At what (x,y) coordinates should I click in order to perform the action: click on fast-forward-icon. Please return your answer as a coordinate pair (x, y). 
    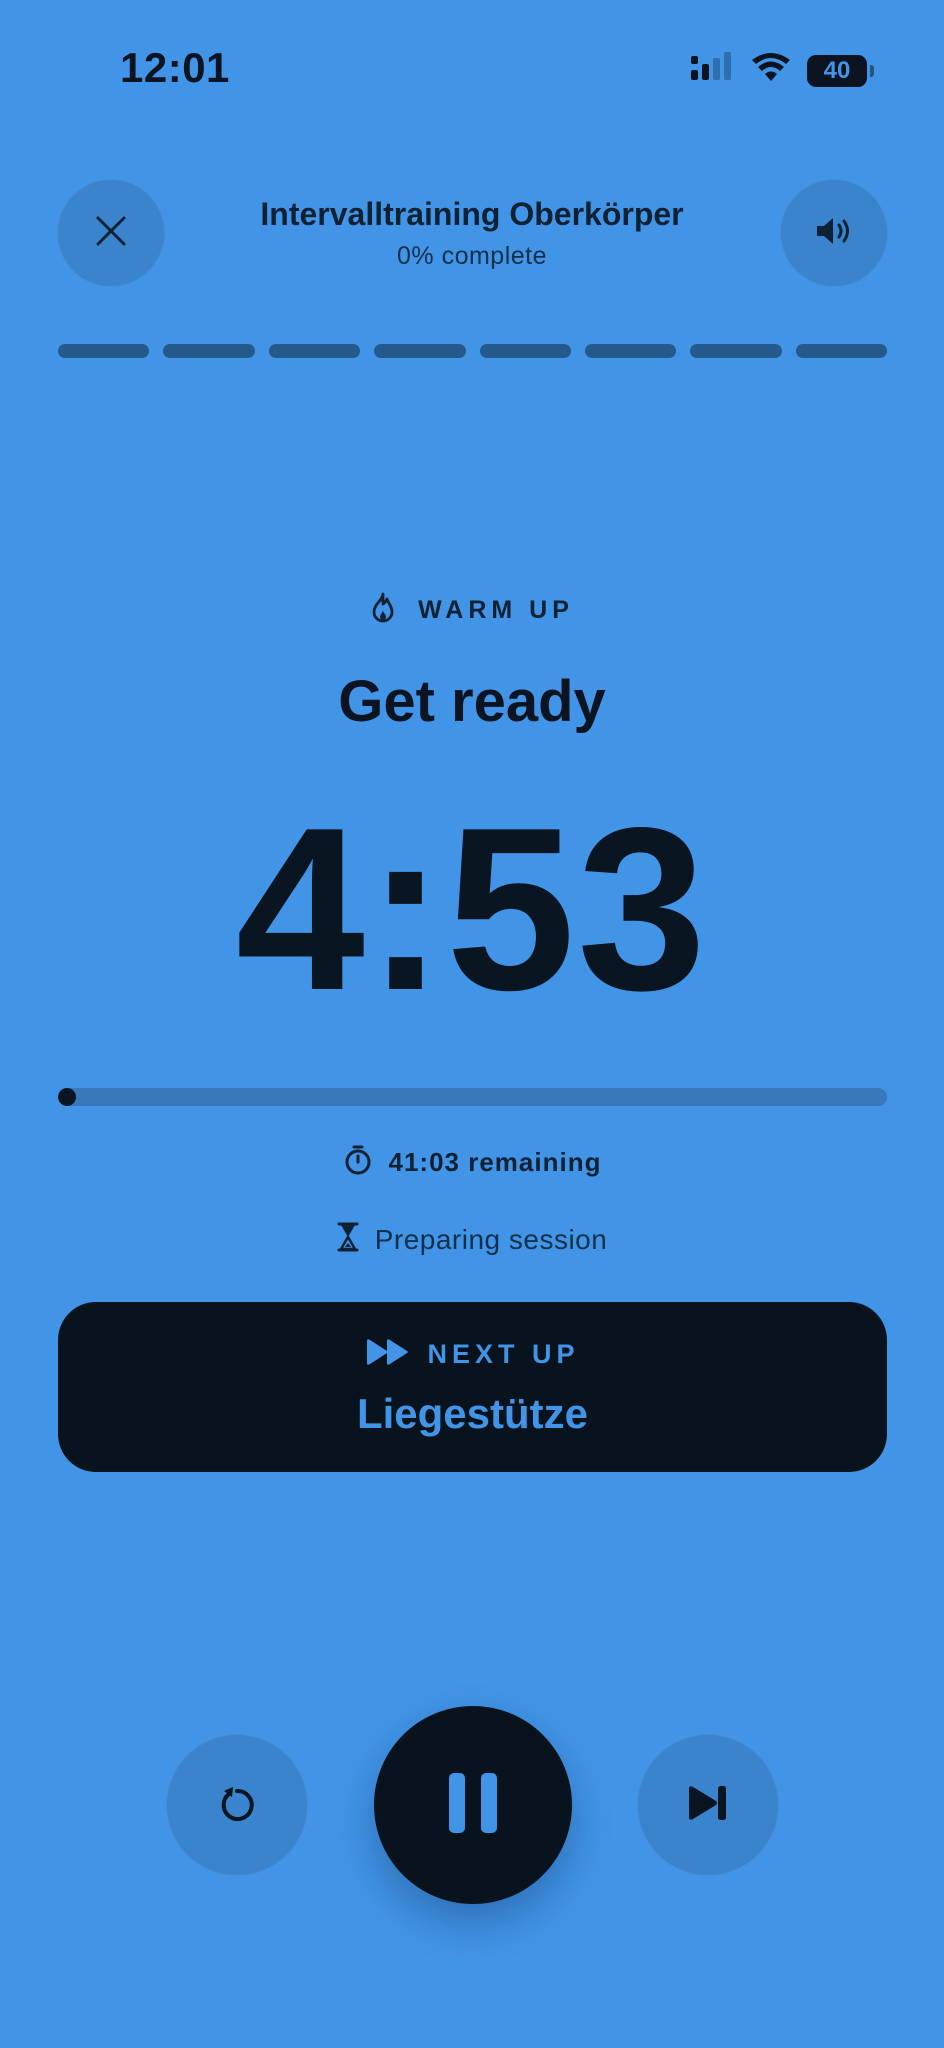
    Looking at the image, I should click on (388, 1354).